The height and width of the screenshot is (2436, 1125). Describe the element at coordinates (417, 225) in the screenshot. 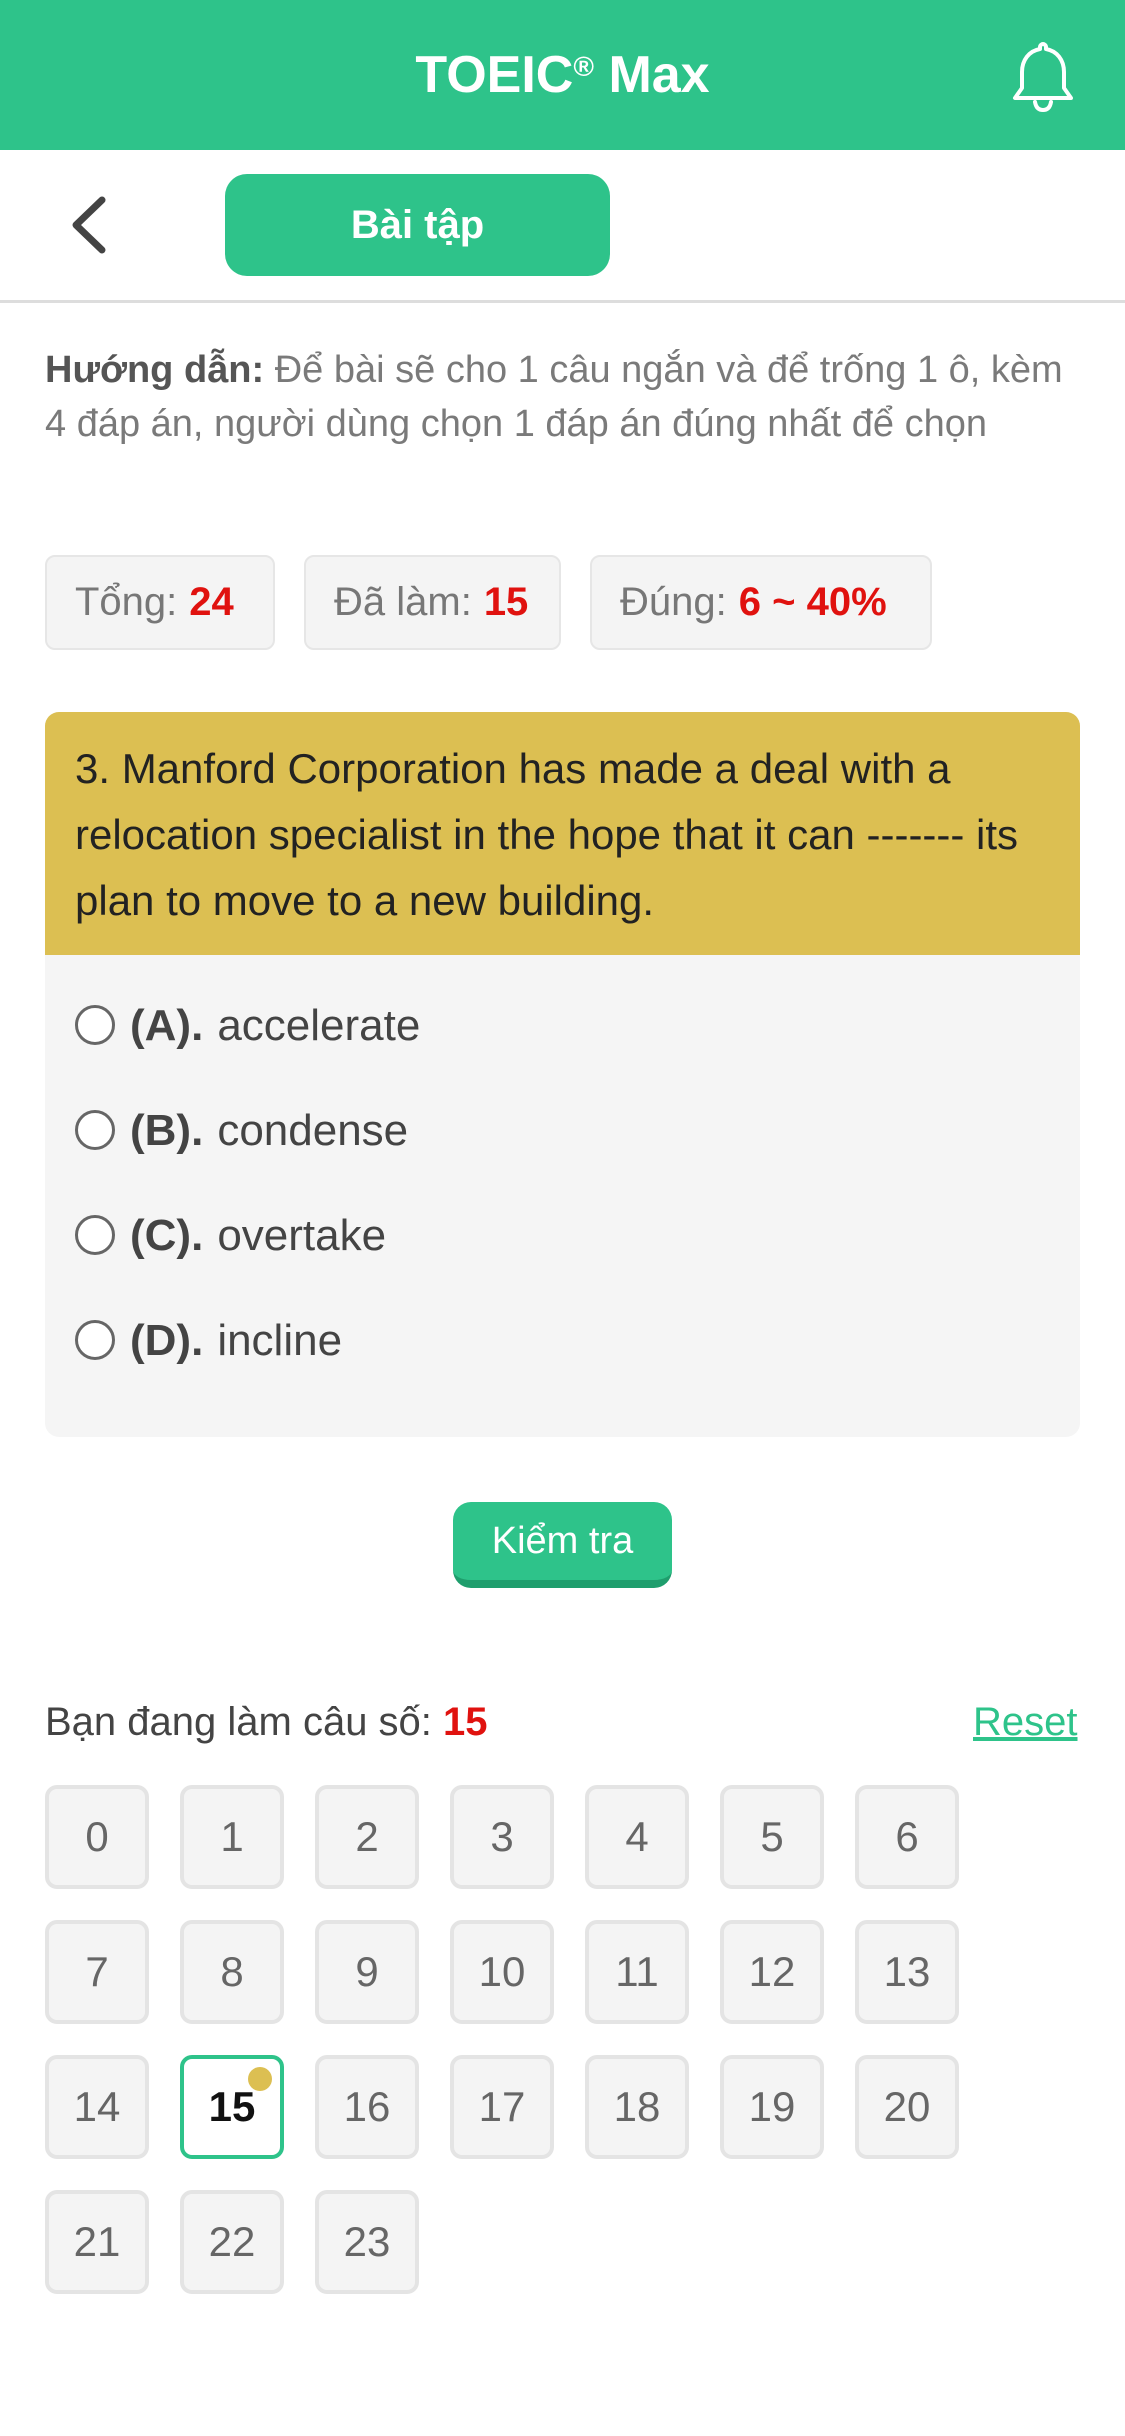

I see `tab-exercises: Bài tập` at that location.